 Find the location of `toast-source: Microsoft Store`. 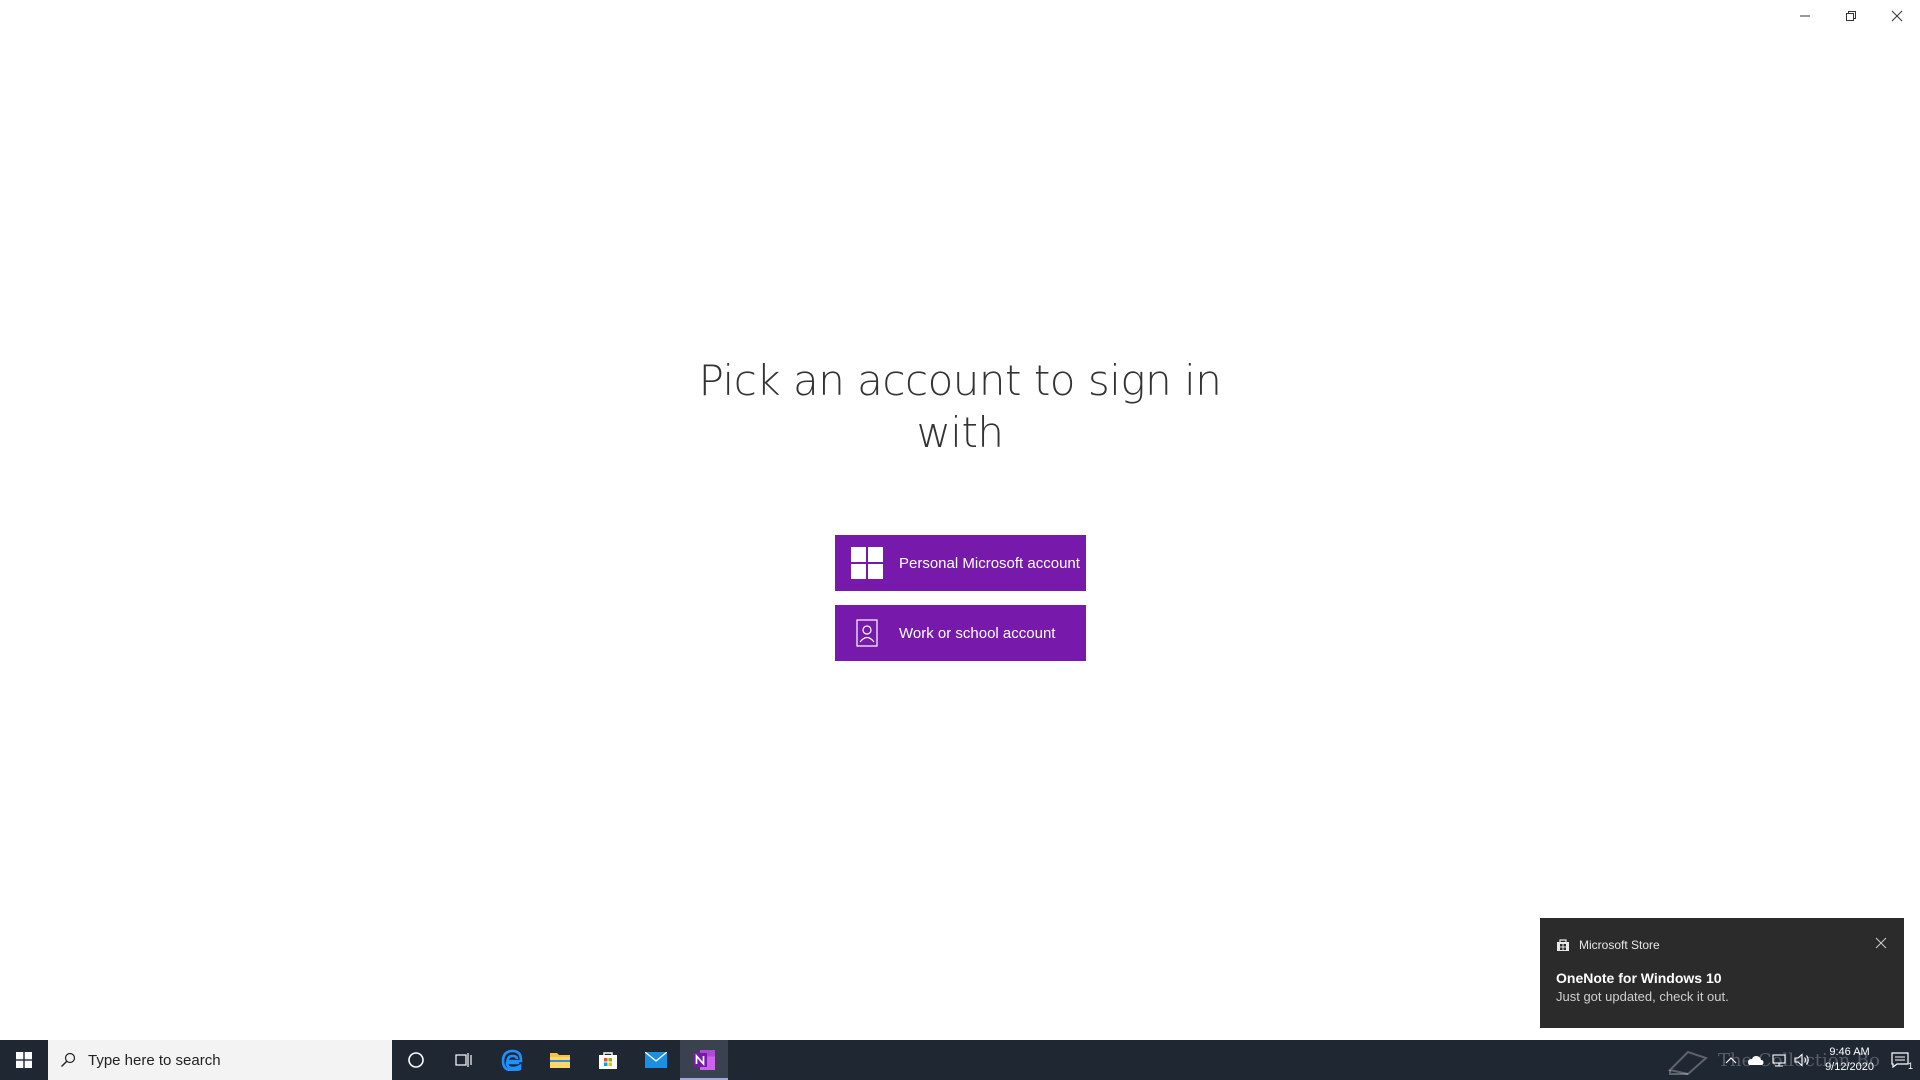

toast-source: Microsoft Store is located at coordinates (1608, 945).